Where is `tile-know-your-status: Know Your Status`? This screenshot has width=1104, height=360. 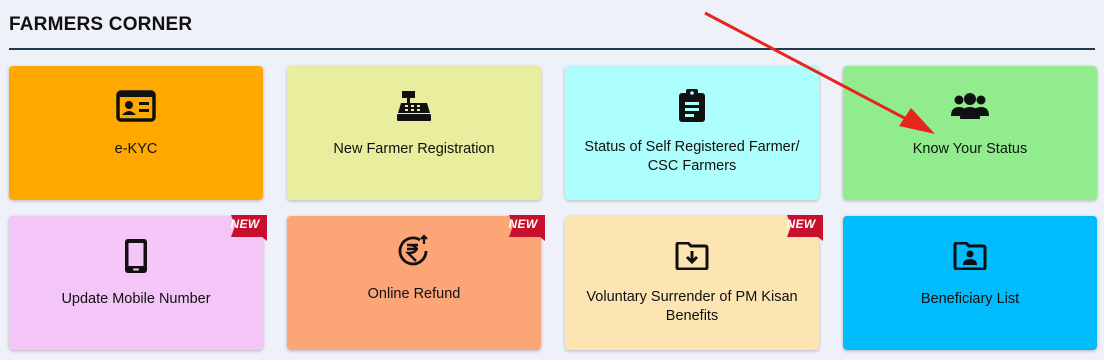 tile-know-your-status: Know Your Status is located at coordinates (970, 133).